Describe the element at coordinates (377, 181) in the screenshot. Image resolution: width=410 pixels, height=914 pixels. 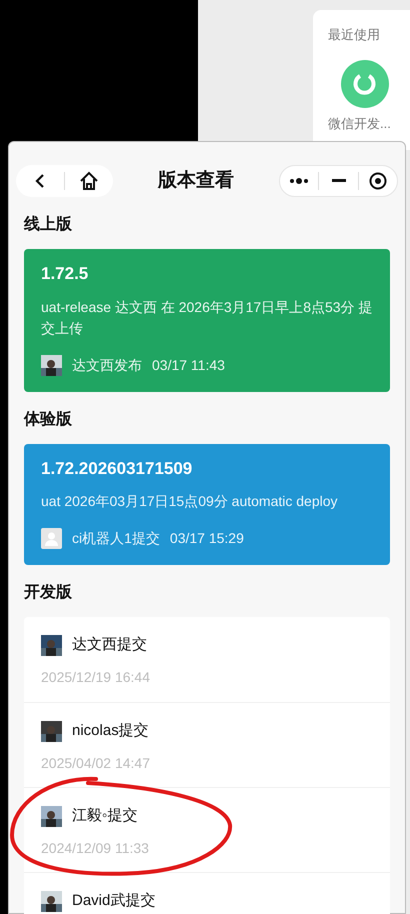
I see `target-icon` at that location.